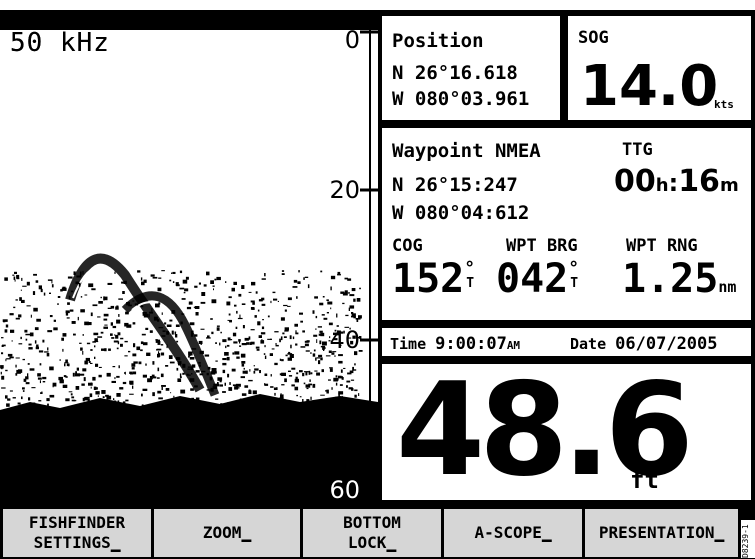 Image resolution: width=755 pixels, height=559 pixels. Describe the element at coordinates (455, 185) in the screenshot. I see `waypoint-lat: N 26°15:247` at that location.